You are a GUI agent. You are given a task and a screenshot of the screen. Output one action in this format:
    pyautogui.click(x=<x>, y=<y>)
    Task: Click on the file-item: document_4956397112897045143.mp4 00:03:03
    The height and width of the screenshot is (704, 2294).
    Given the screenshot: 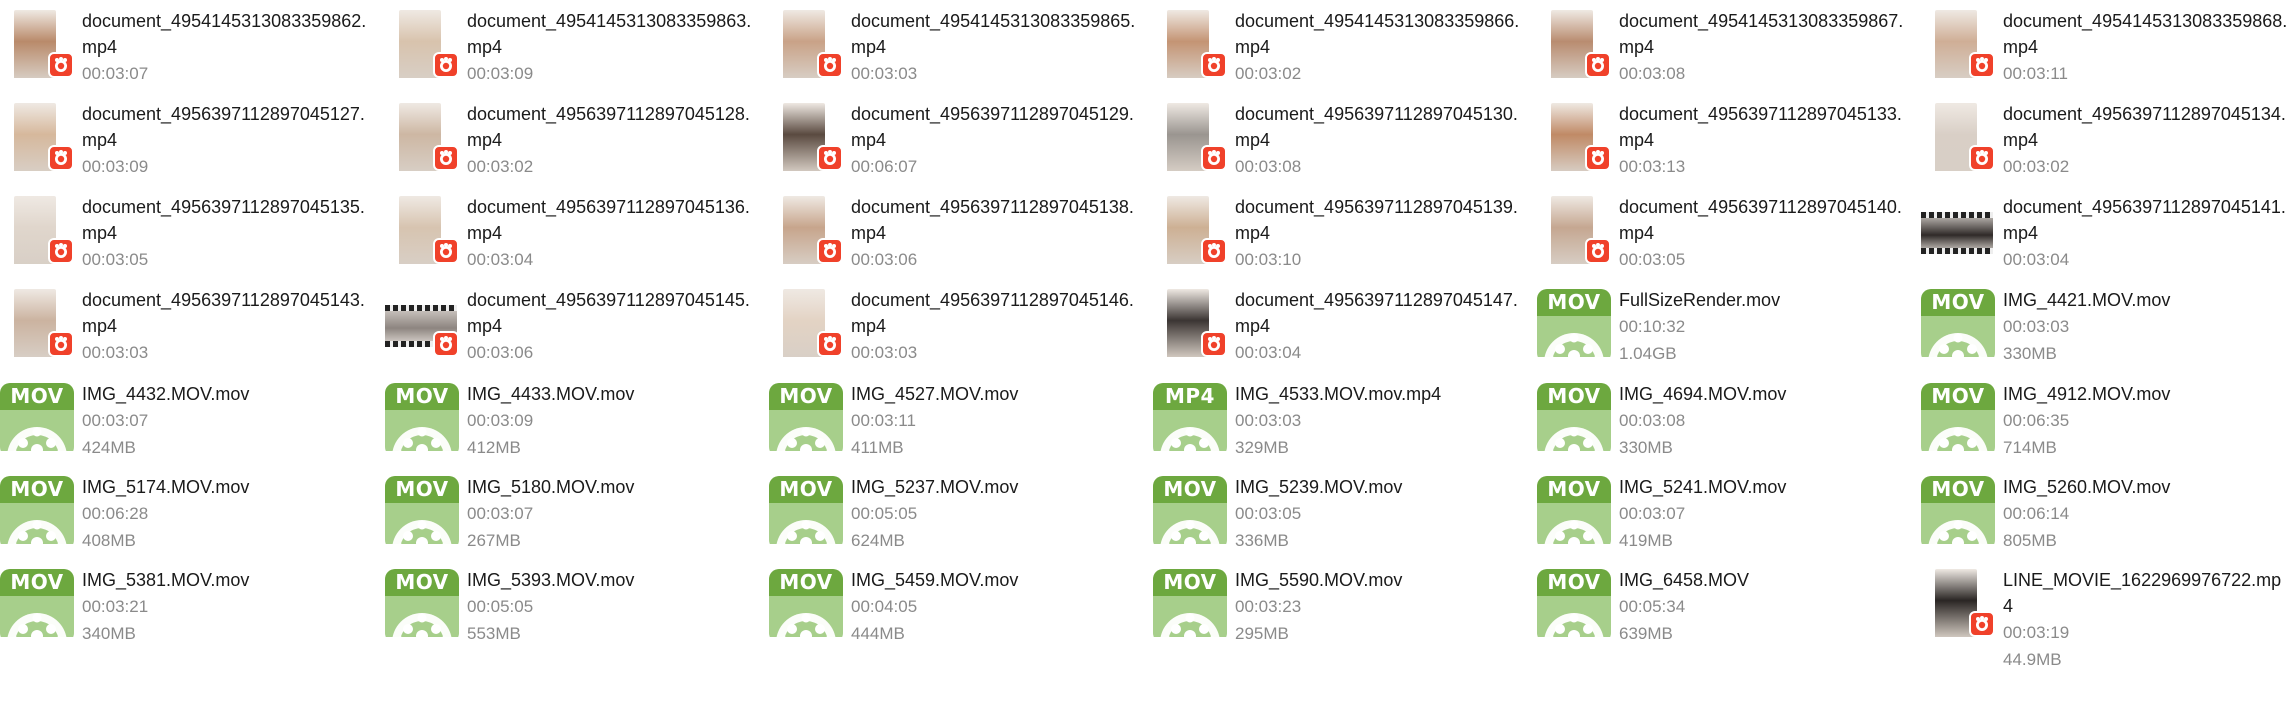 What is the action you would take?
    pyautogui.click(x=185, y=331)
    